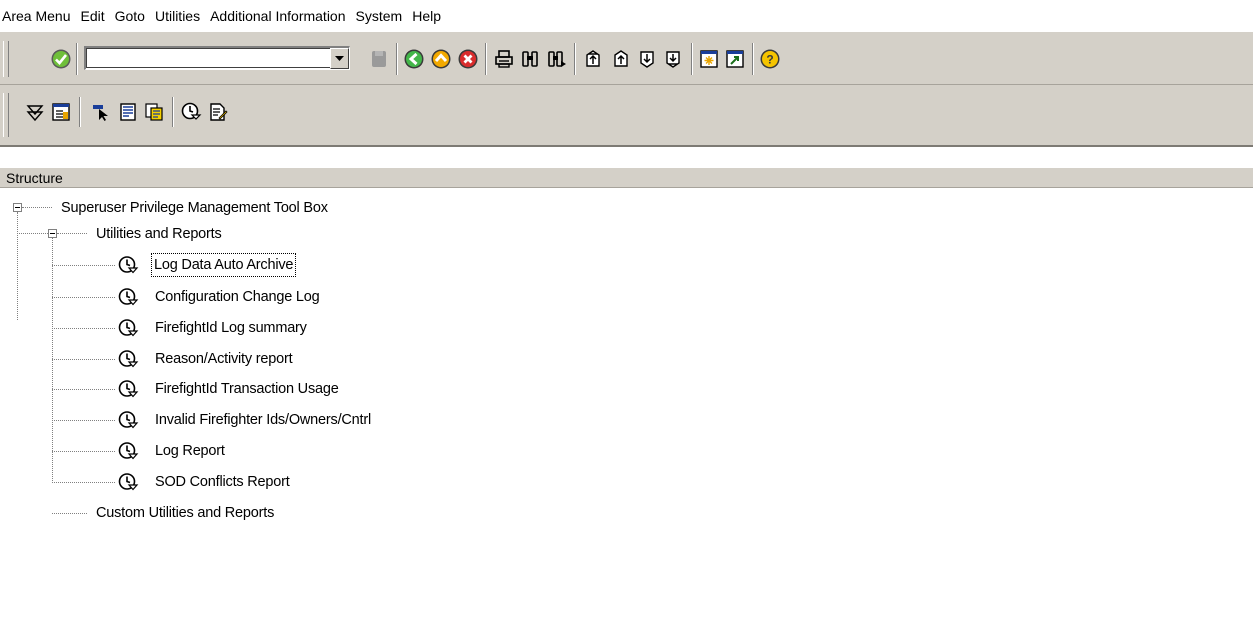  What do you see at coordinates (709, 59) in the screenshot?
I see `create-session-icon` at bounding box center [709, 59].